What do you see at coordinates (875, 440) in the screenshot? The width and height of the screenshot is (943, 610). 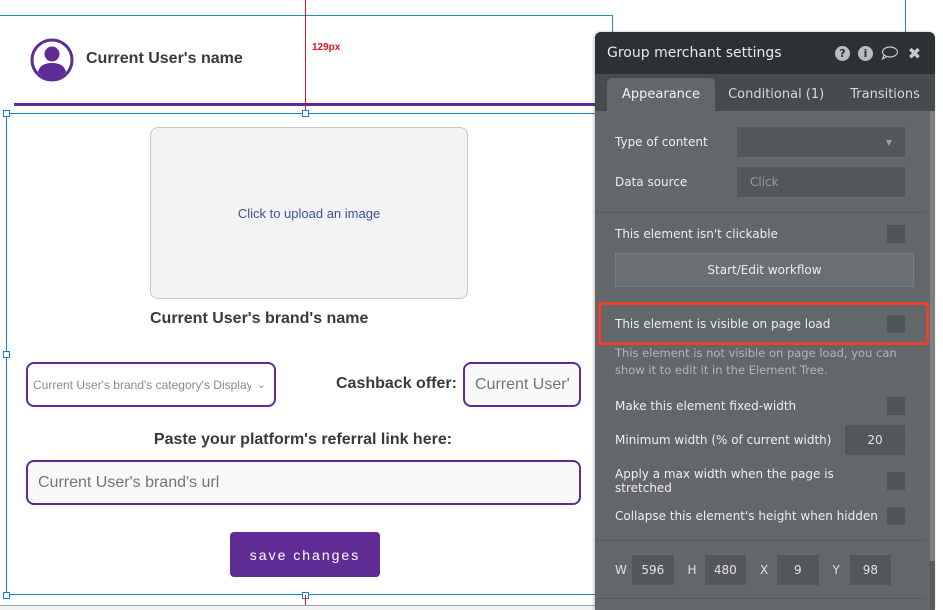 I see `min-width-input: 20` at bounding box center [875, 440].